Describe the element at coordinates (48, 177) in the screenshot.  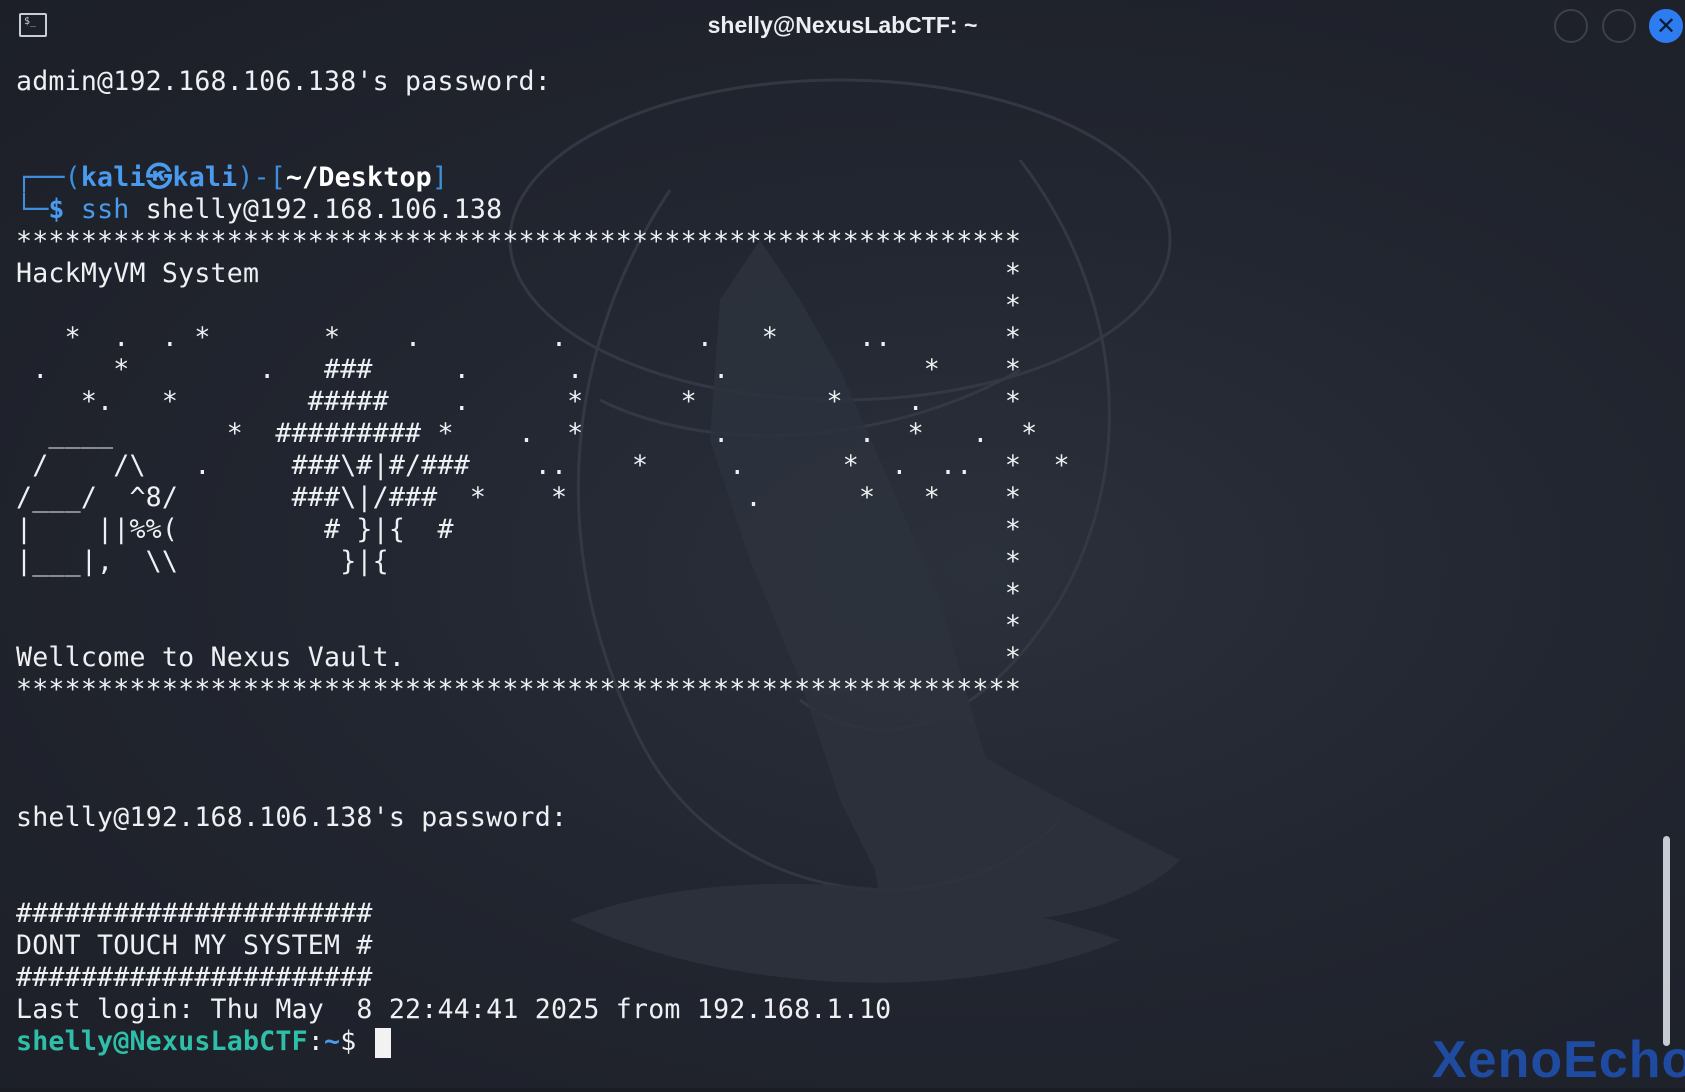
I see `prompt-open: ┌──(` at that location.